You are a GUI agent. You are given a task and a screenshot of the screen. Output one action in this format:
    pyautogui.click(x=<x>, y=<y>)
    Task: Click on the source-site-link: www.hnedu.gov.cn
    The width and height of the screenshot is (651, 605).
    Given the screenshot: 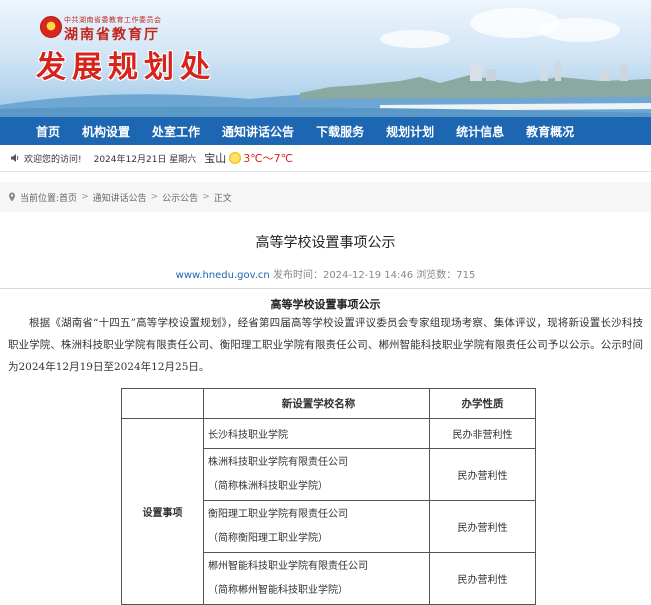 What is the action you would take?
    pyautogui.click(x=223, y=275)
    